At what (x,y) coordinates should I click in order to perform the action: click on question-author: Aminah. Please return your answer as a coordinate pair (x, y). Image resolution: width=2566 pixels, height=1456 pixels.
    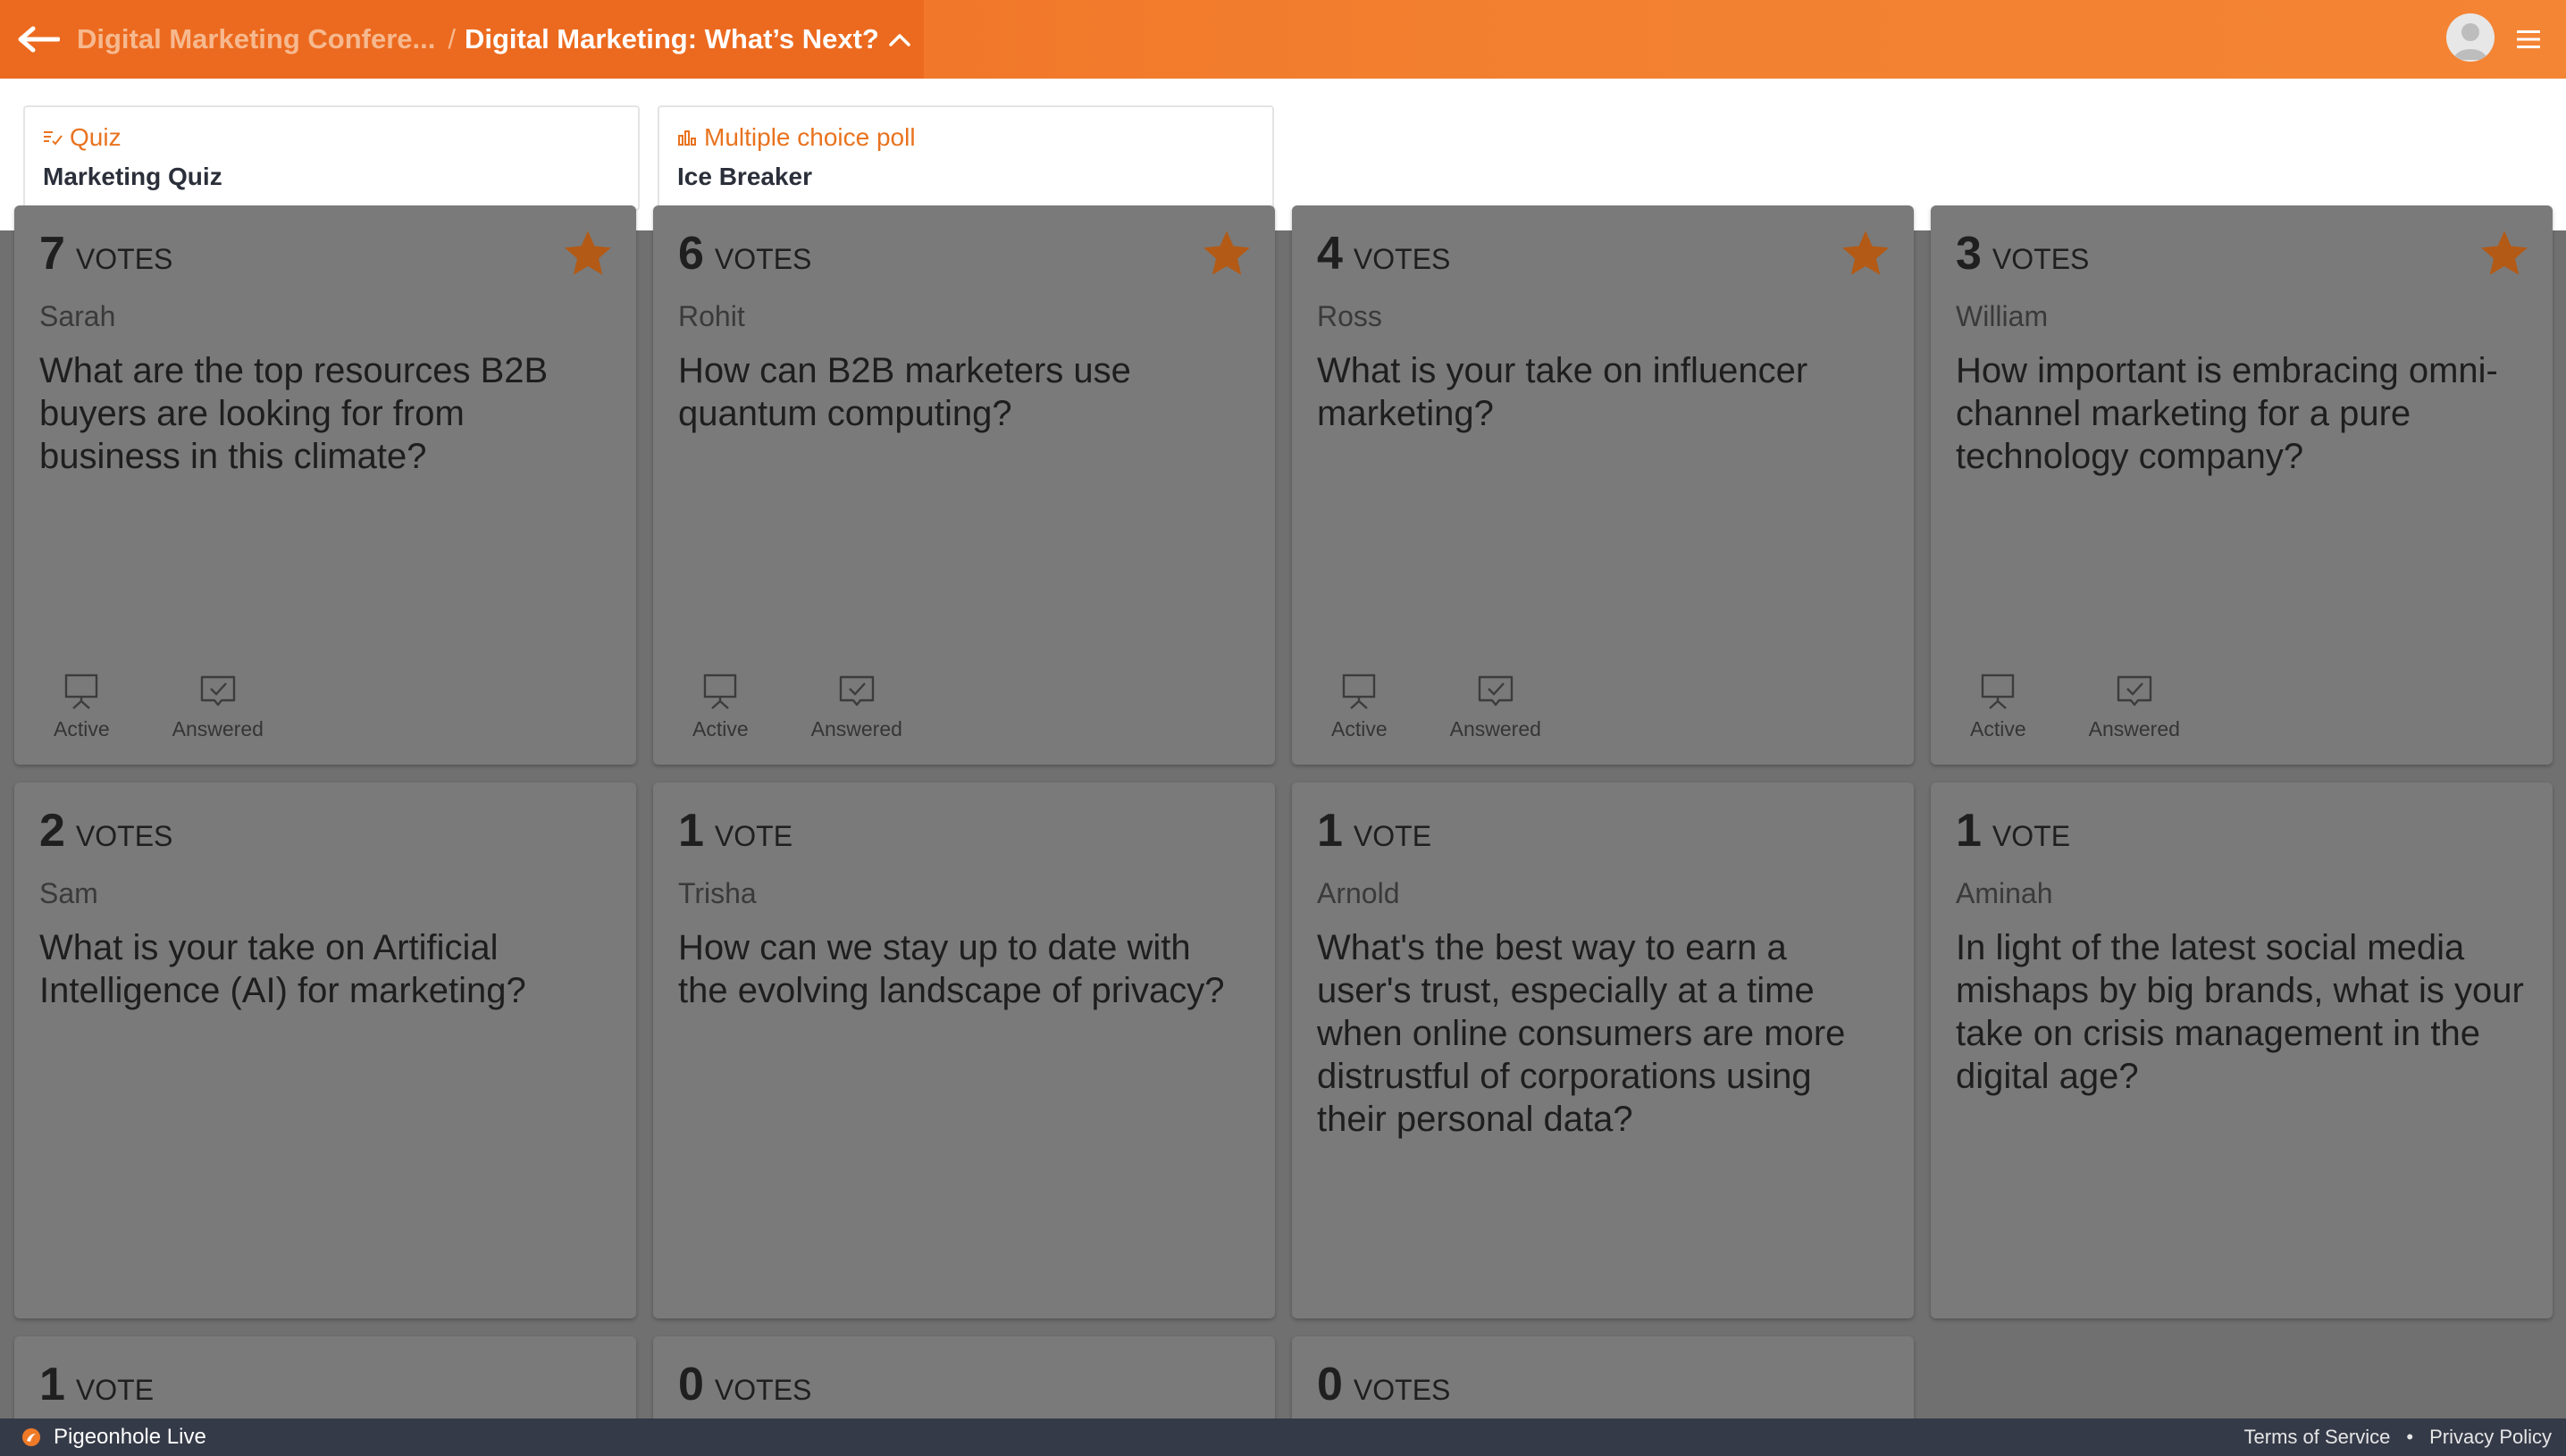
    Looking at the image, I should click on (2005, 893).